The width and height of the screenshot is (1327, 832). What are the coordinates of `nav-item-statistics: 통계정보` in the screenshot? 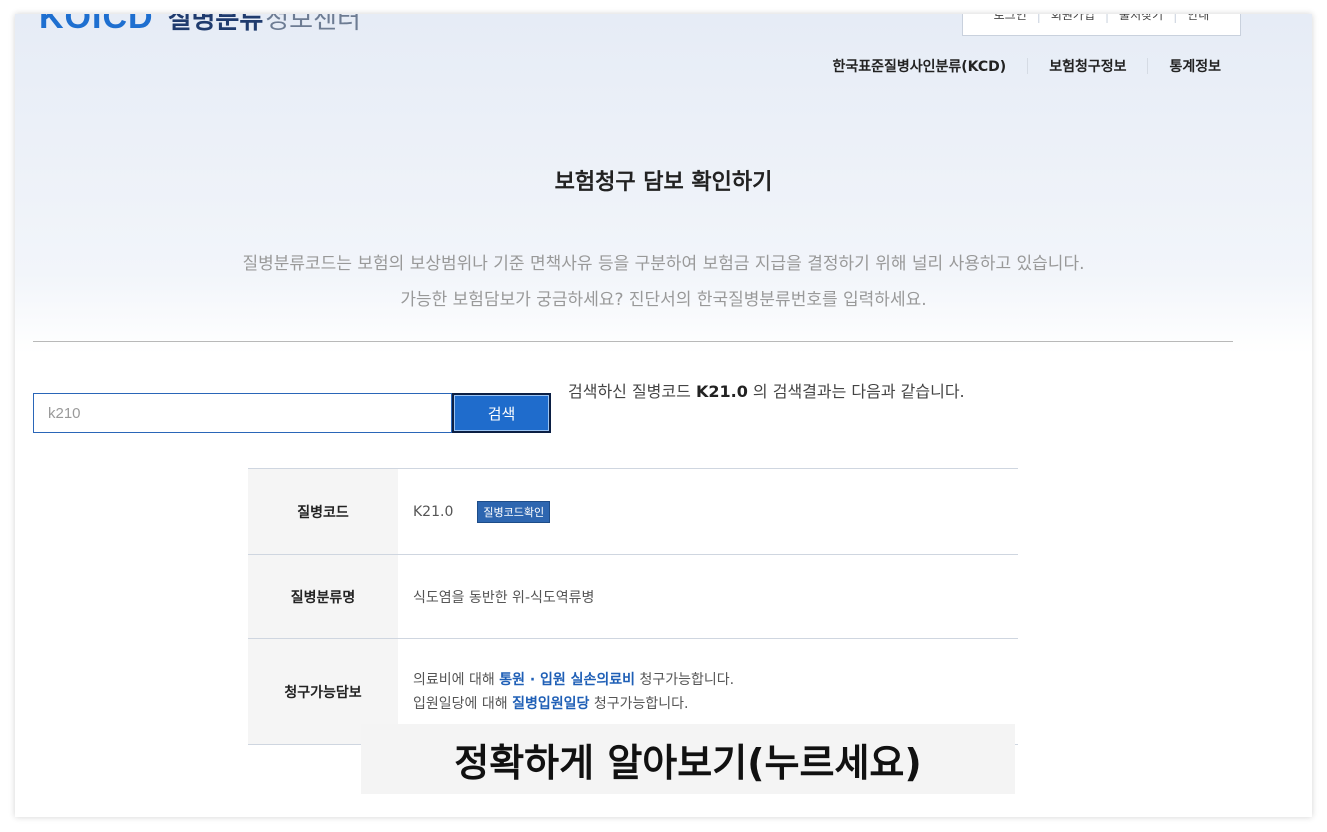 It's located at (1184, 66).